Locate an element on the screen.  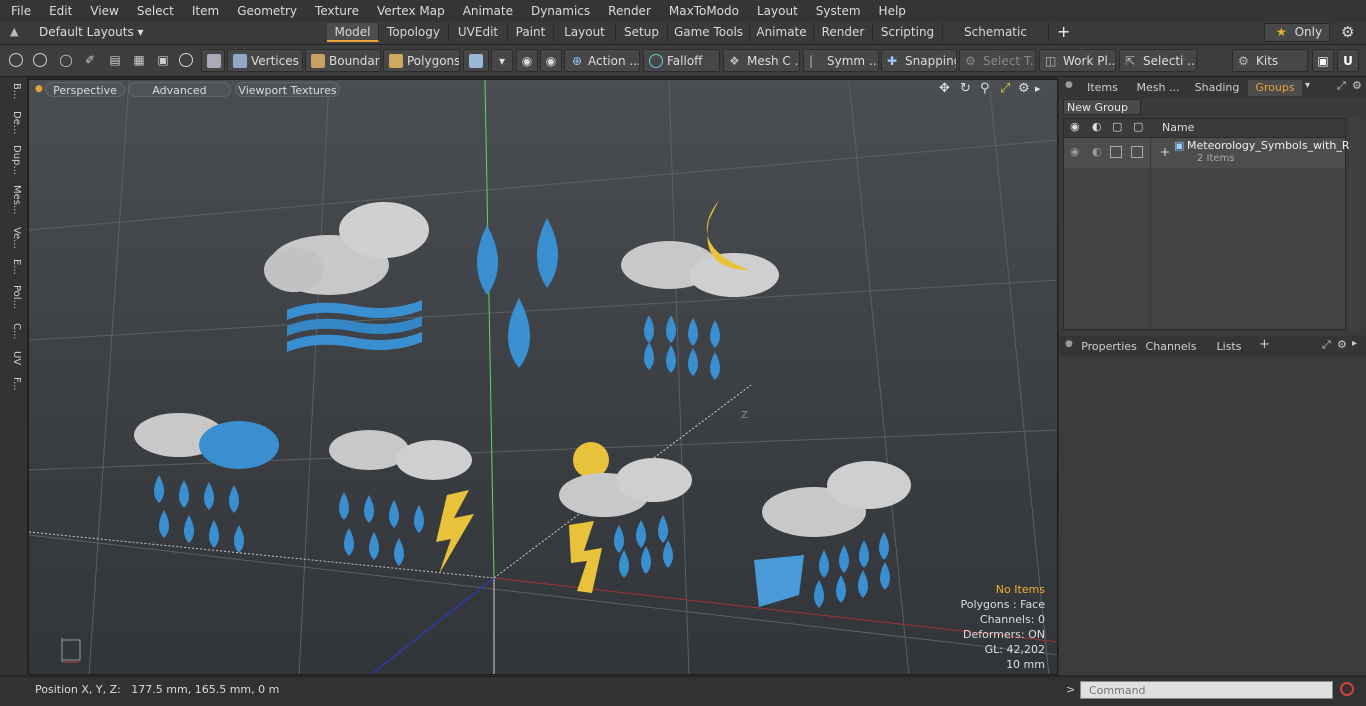
properties-expand-icon: ▸ is located at coordinates (1354, 343).